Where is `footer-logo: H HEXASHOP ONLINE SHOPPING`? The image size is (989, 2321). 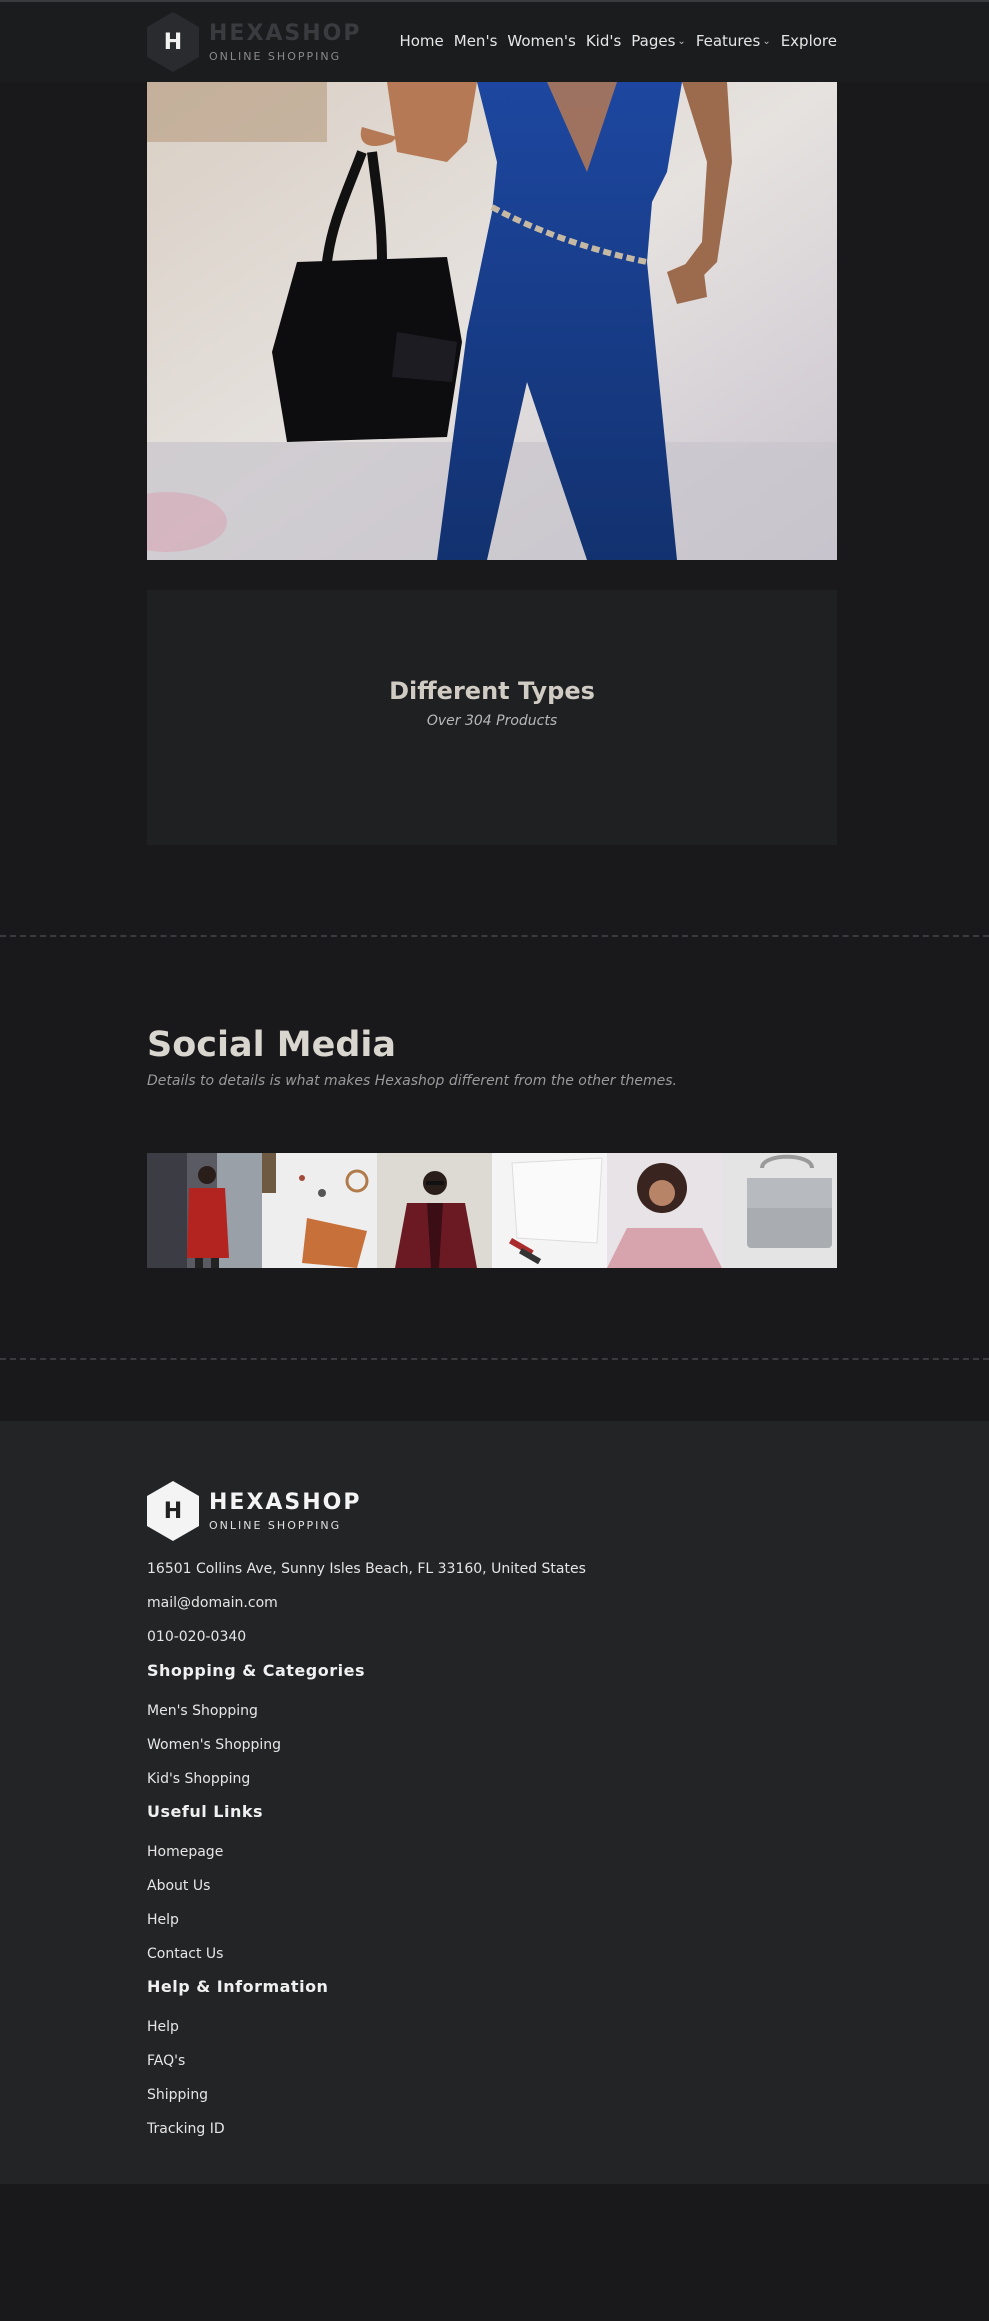
footer-logo: H HEXASHOP ONLINE SHOPPING is located at coordinates (254, 1511).